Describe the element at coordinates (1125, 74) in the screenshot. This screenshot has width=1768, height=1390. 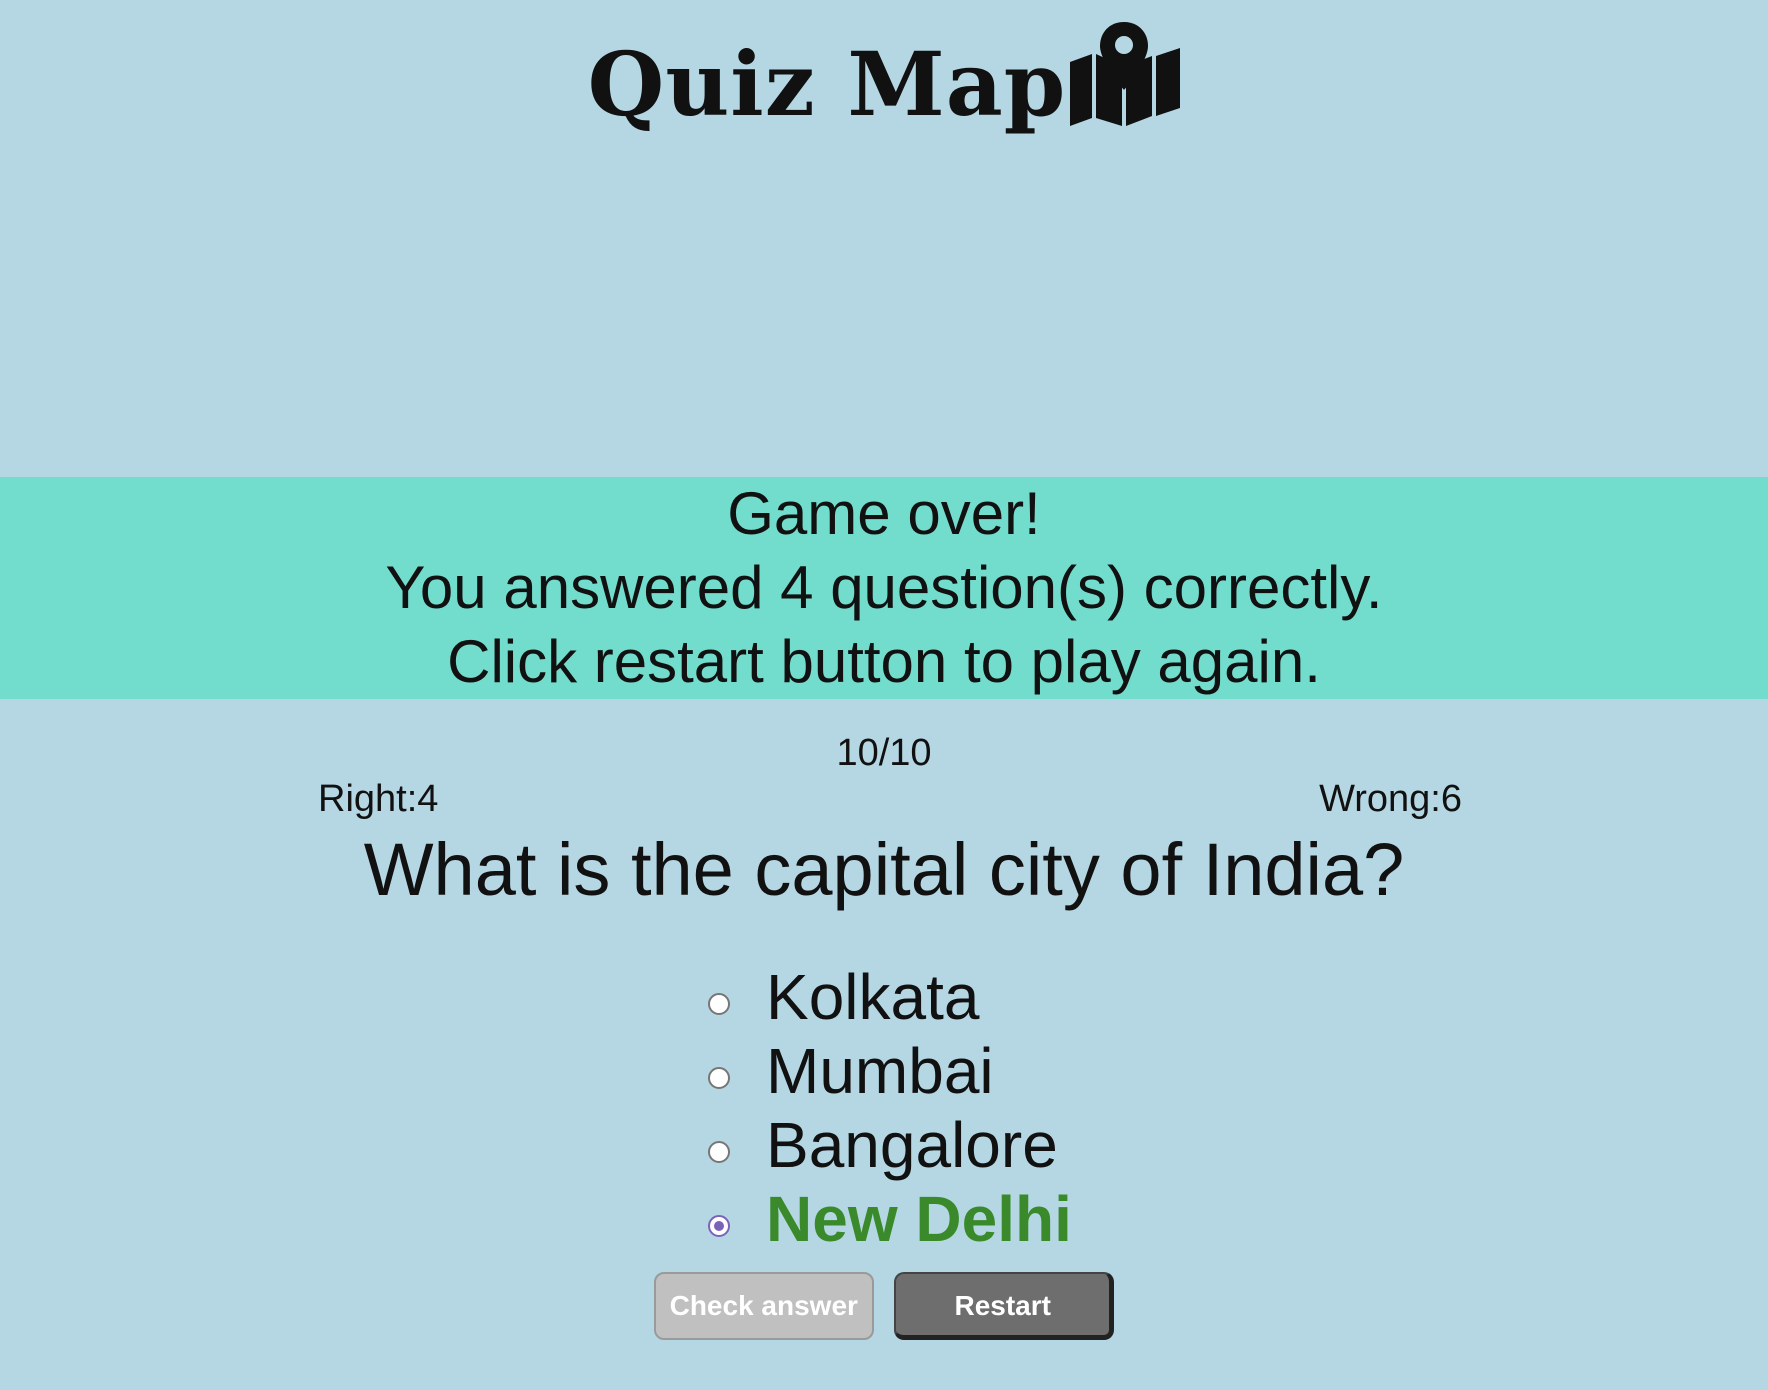
I see `map-pin-icon` at that location.